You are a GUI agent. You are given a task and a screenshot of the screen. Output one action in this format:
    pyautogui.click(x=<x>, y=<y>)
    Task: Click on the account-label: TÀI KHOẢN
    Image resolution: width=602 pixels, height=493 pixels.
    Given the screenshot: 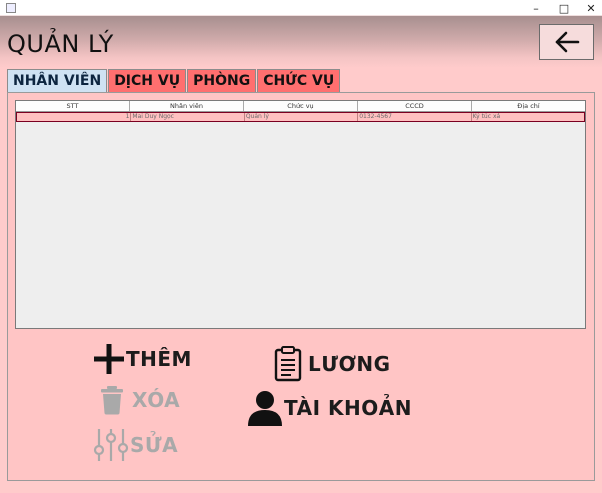 What is the action you would take?
    pyautogui.click(x=348, y=408)
    